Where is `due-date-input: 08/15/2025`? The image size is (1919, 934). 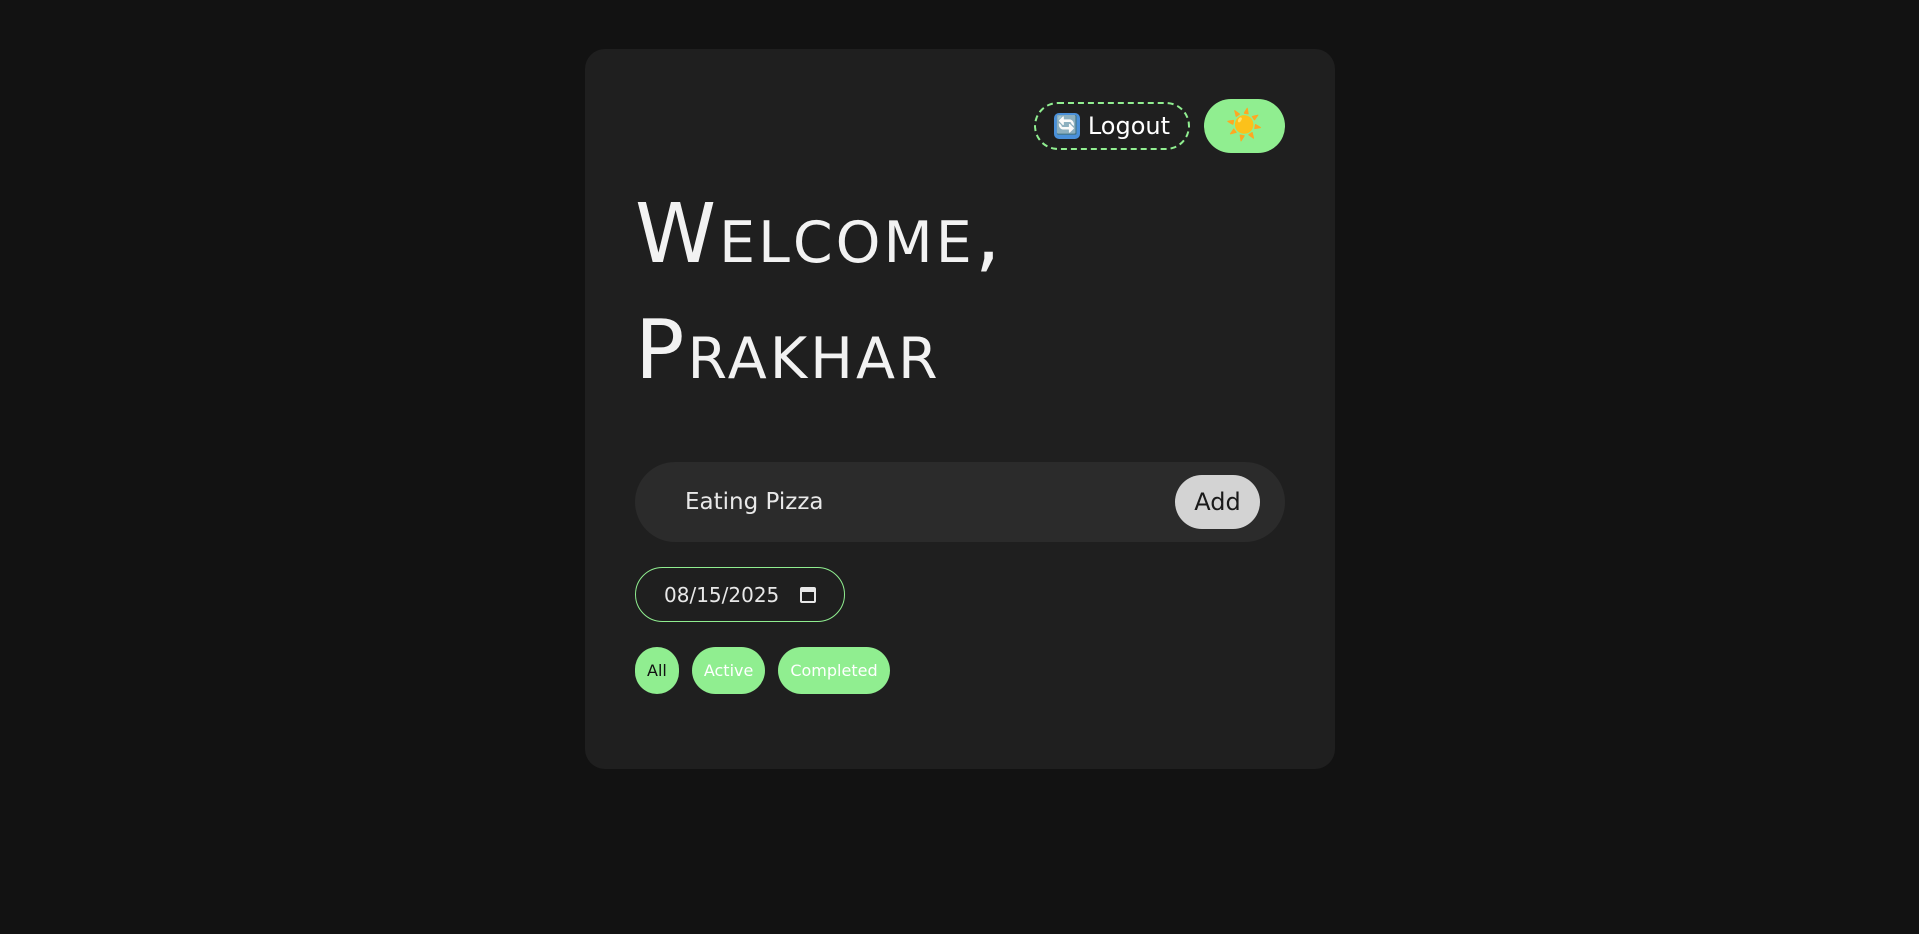
due-date-input: 08/15/2025 is located at coordinates (740, 594).